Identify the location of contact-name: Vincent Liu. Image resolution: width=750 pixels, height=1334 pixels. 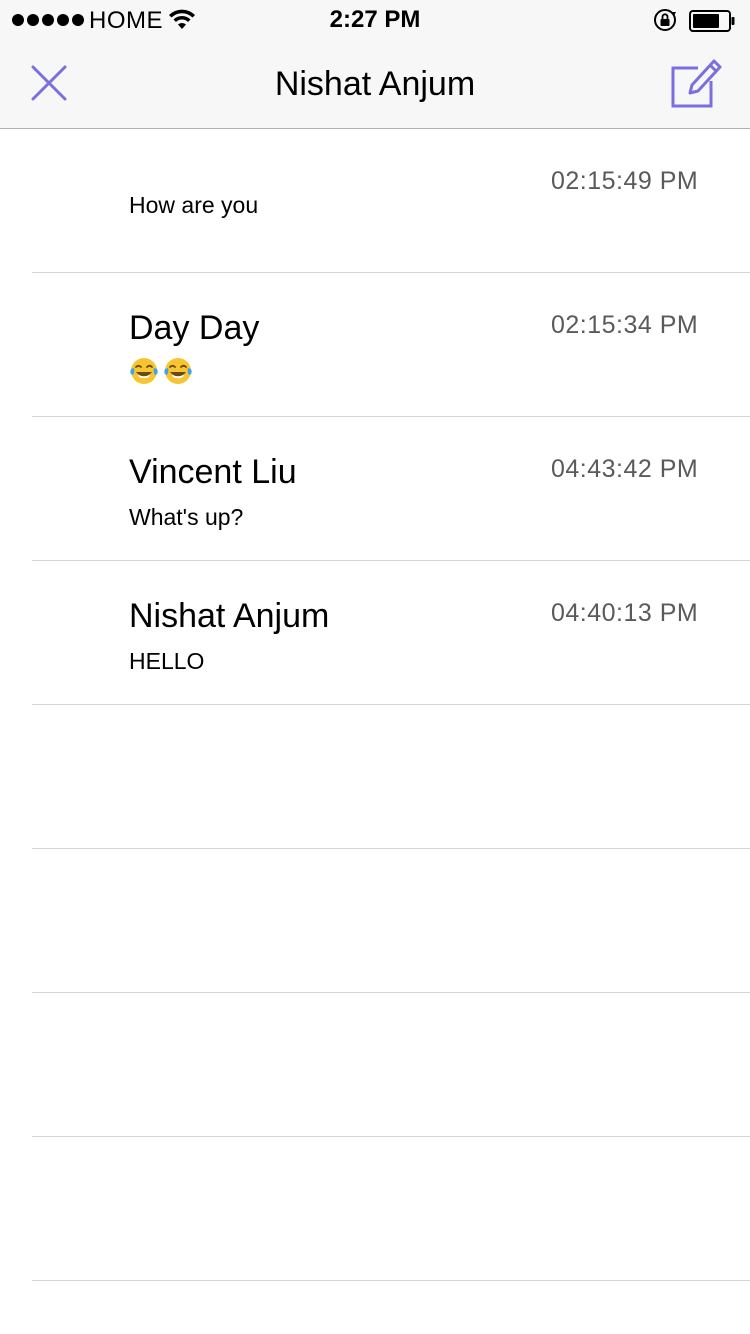
(213, 472).